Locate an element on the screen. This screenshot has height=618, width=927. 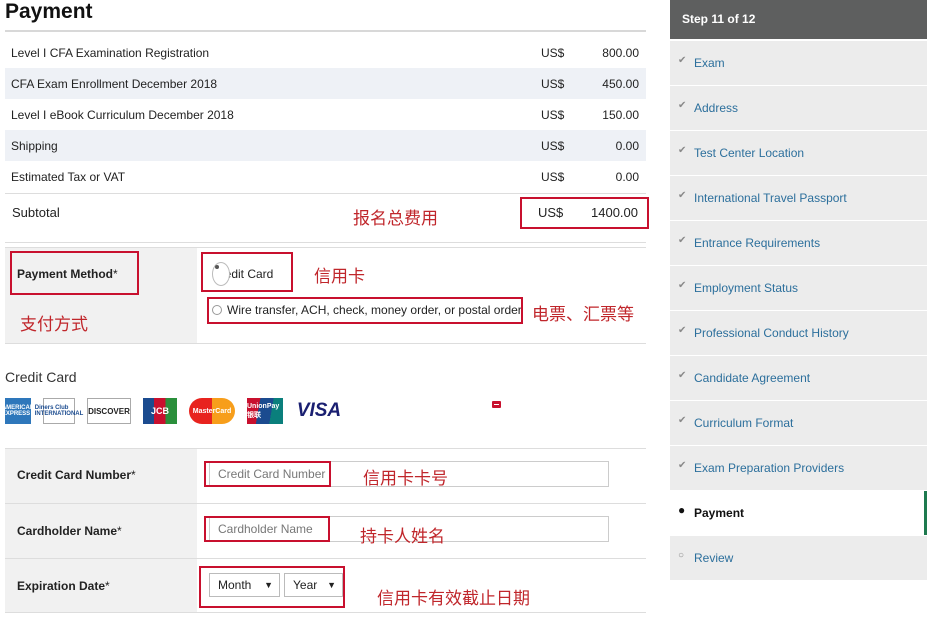
expiry-label-text: Expiration Date is located at coordinates (61, 586).